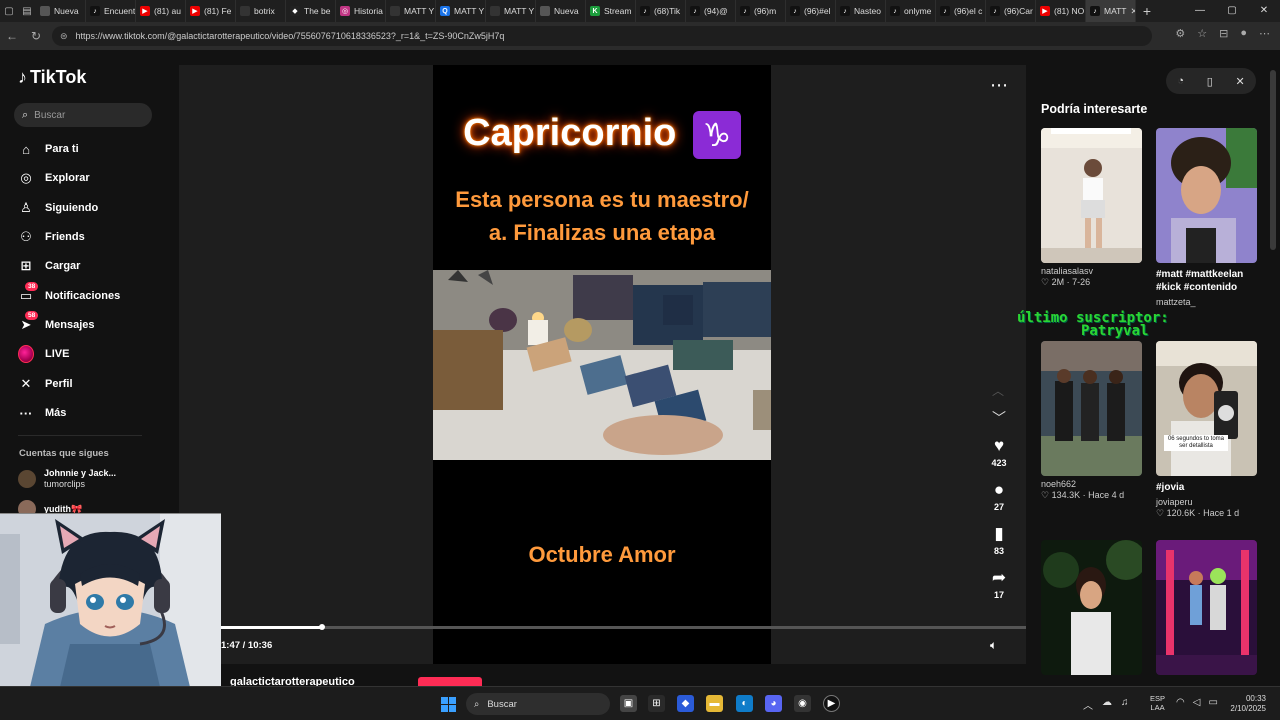  I want to click on obs-icon: ◉, so click(802, 703).